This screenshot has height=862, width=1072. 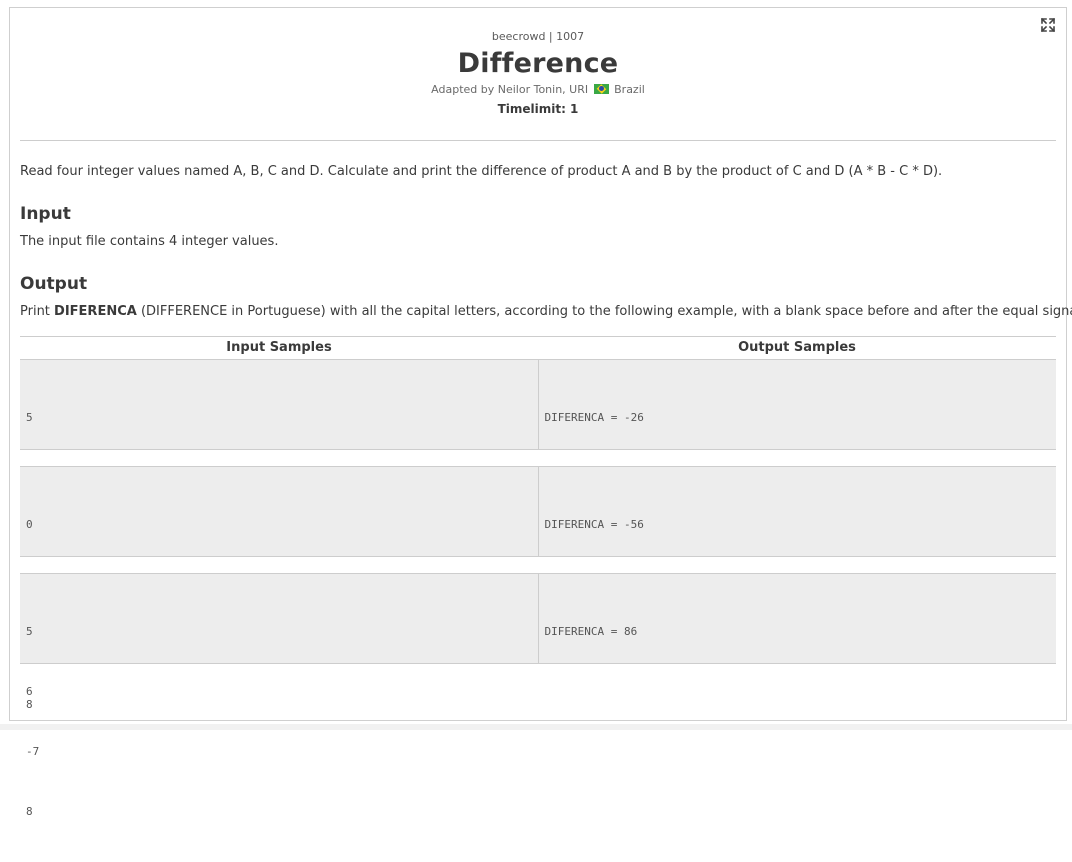 What do you see at coordinates (33, 751) in the screenshot?
I see `sample-input-line: -7` at bounding box center [33, 751].